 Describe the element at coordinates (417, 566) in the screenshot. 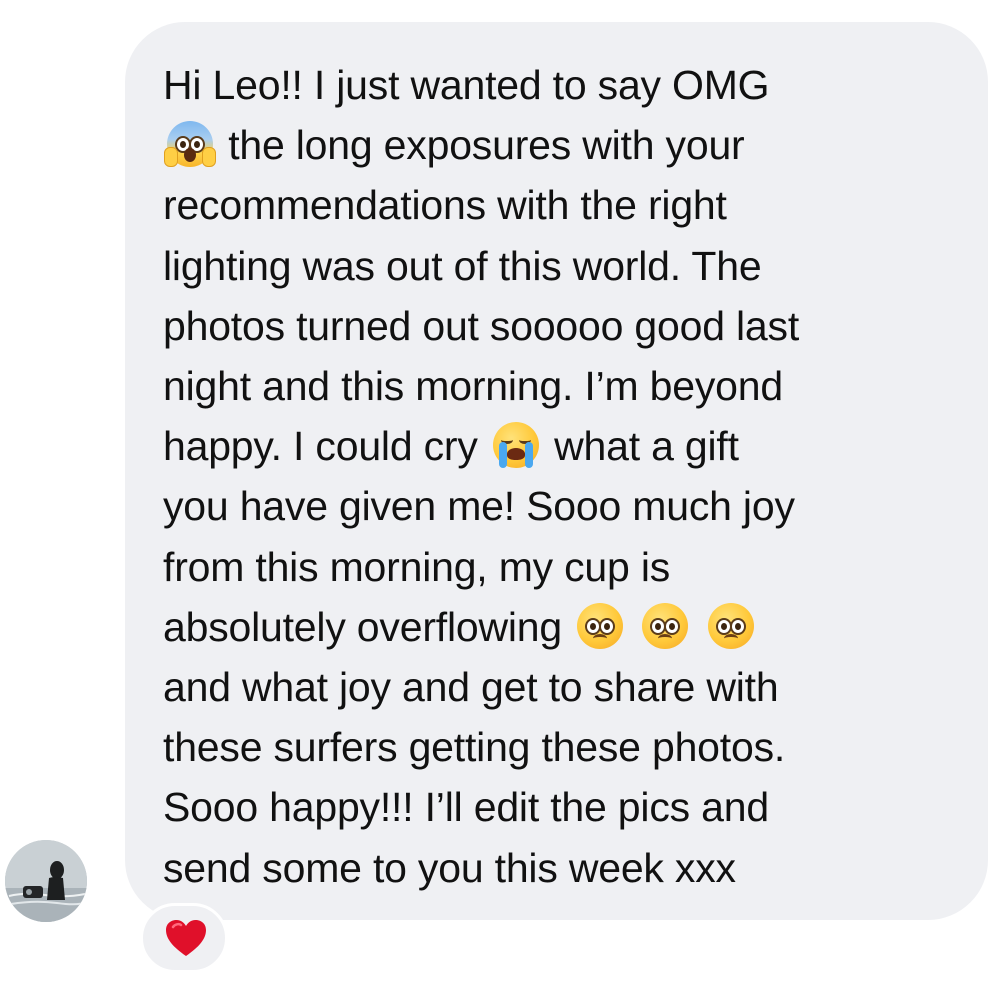

I see `message-text-segment: from this morning, my cup is` at that location.